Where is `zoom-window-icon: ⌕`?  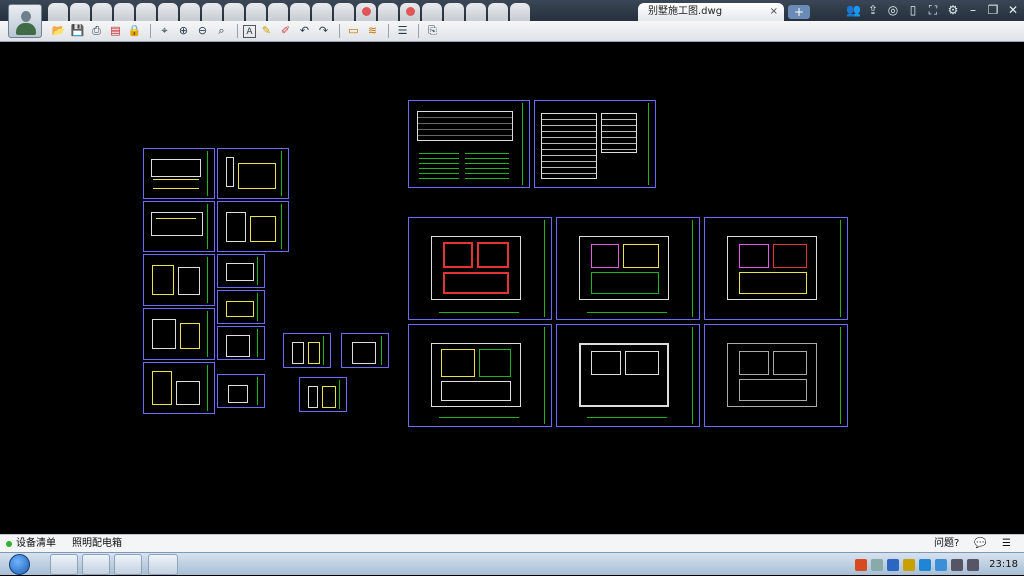 zoom-window-icon: ⌕ is located at coordinates (221, 31).